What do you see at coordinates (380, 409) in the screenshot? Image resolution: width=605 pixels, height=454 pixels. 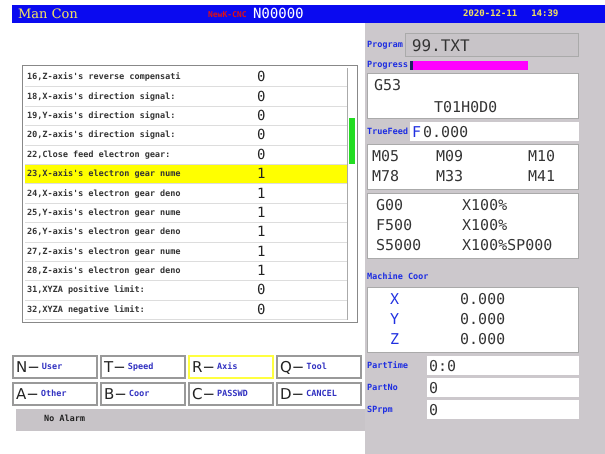 I see `stat-label: SPrpm` at bounding box center [380, 409].